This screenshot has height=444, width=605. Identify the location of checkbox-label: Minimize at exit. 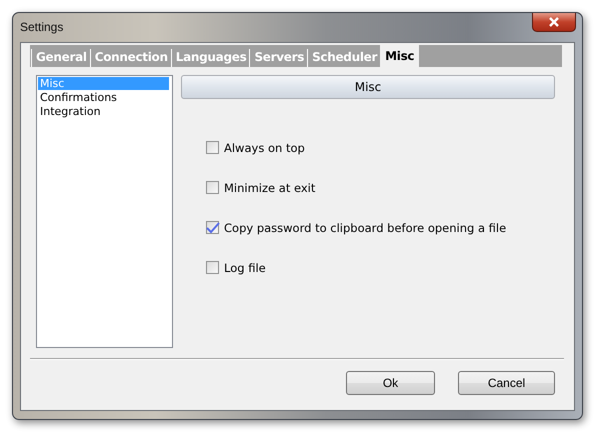
(270, 187).